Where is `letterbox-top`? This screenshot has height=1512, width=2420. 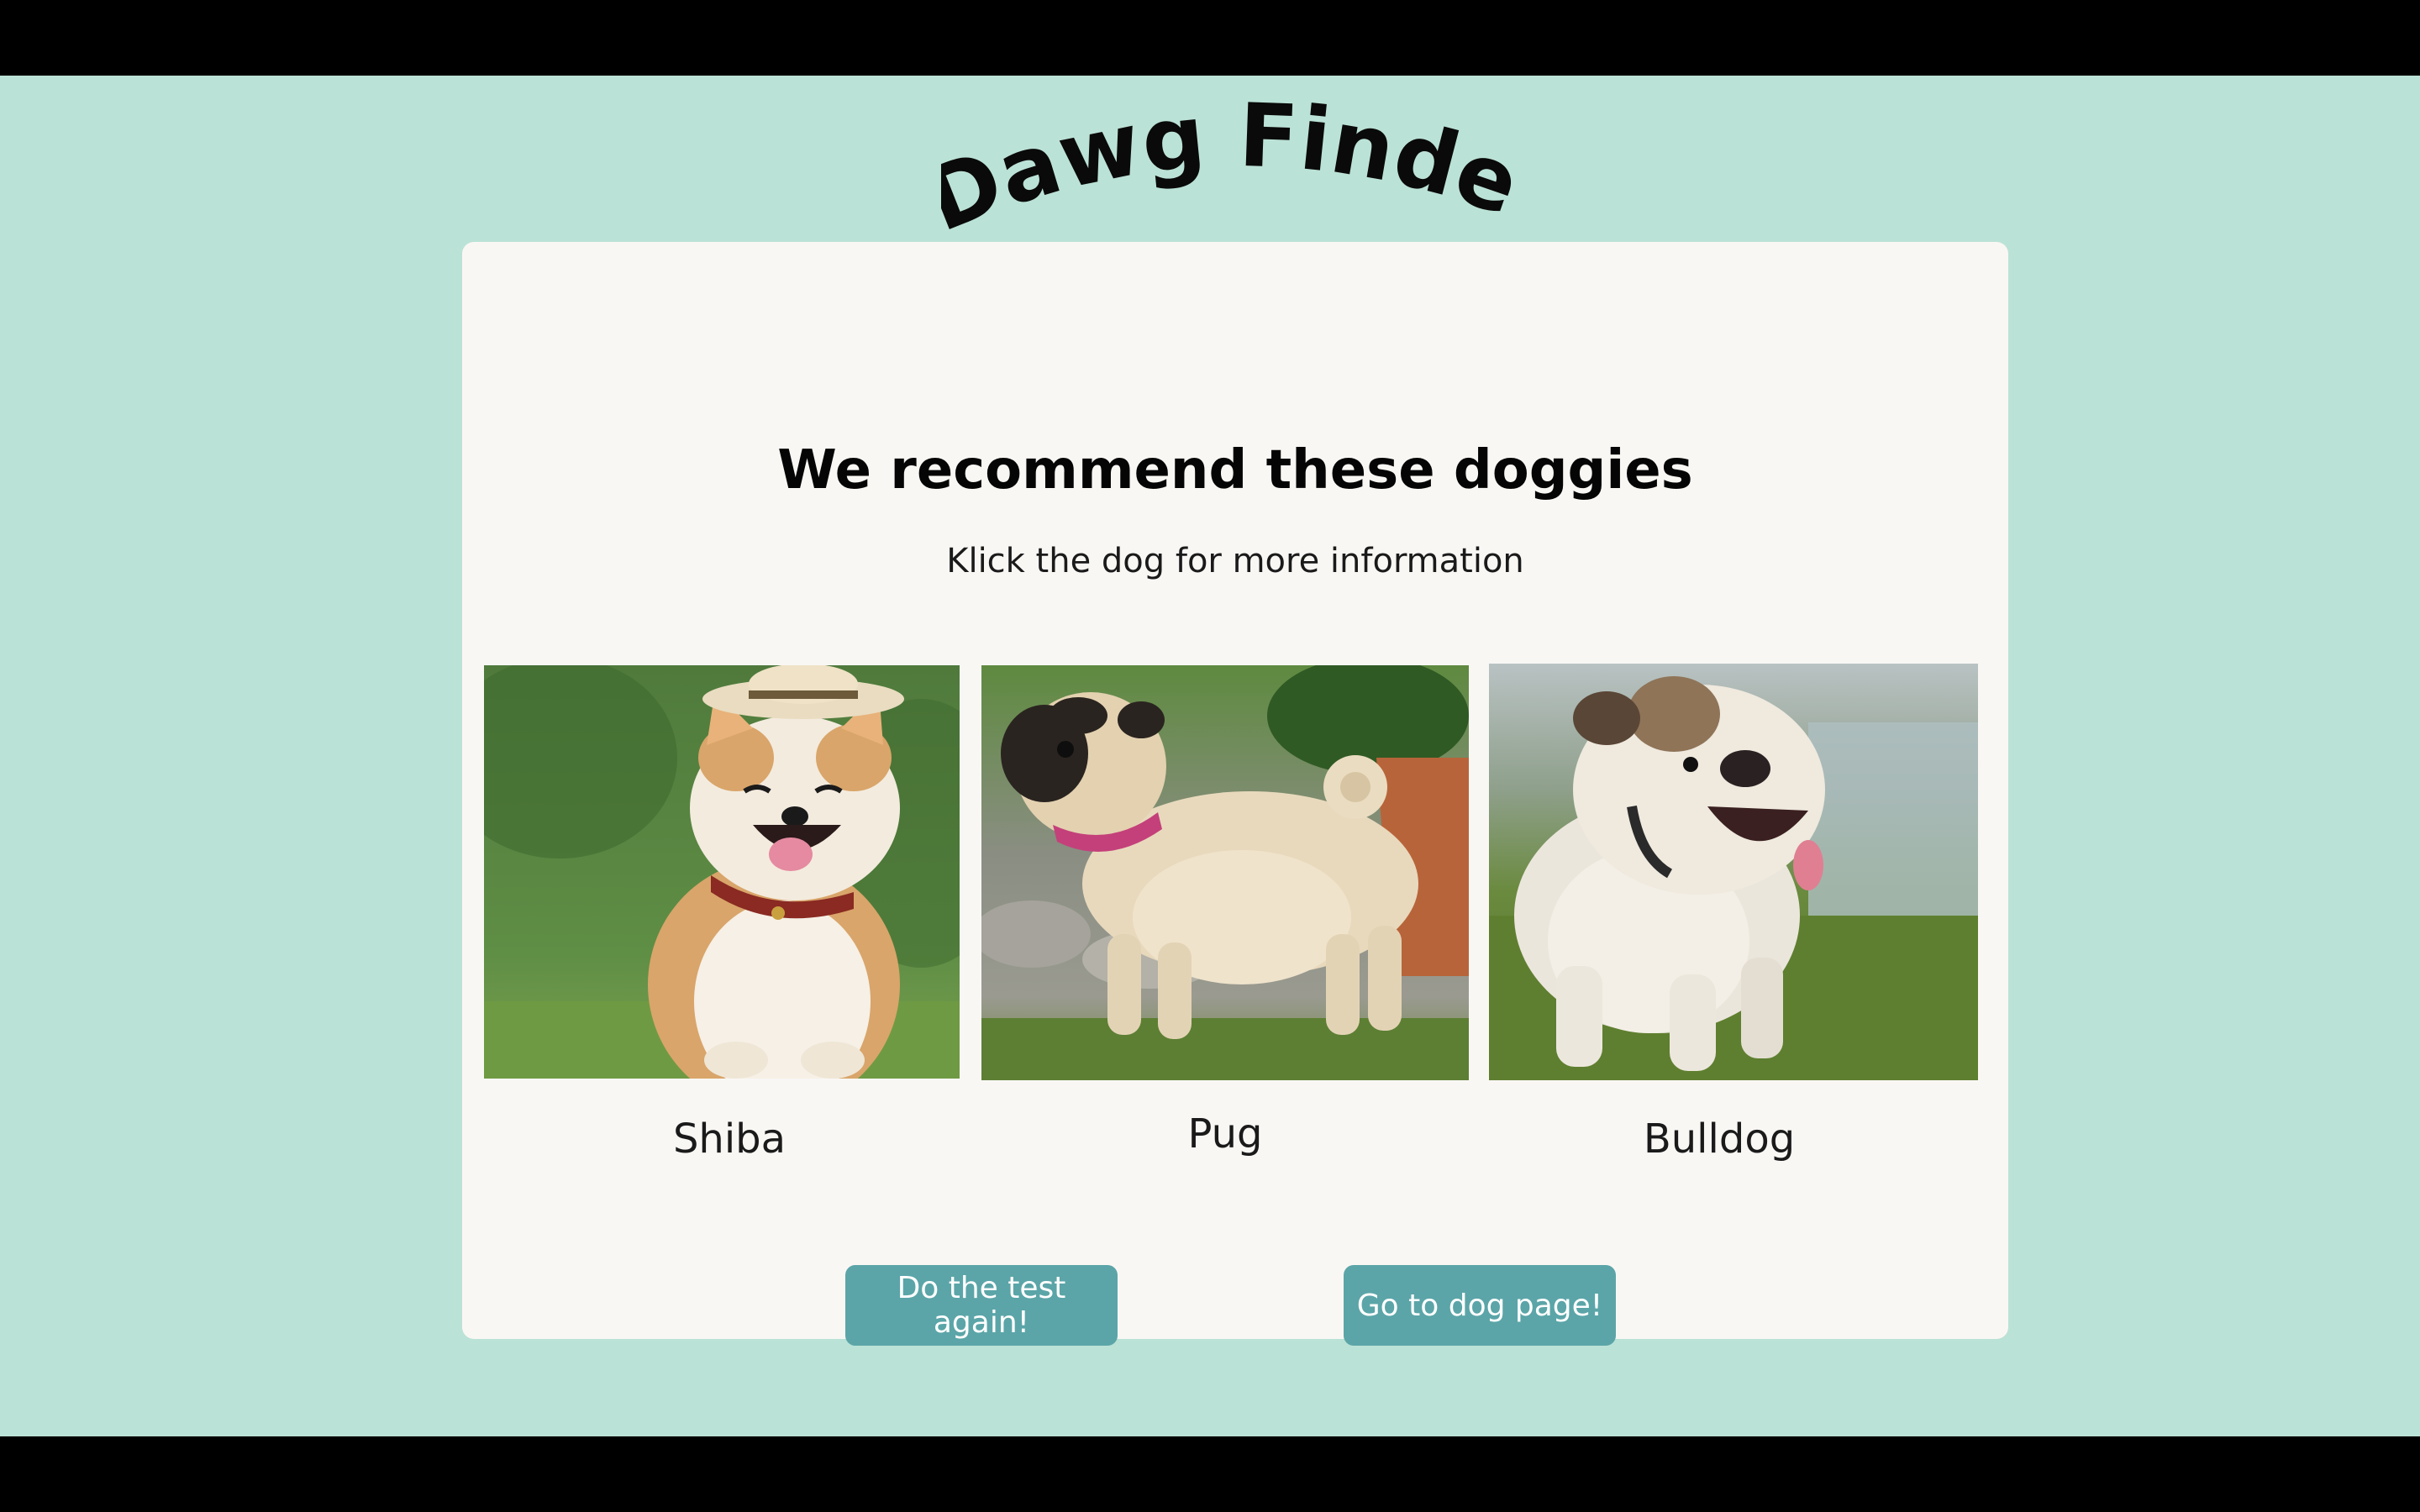
letterbox-top is located at coordinates (1210, 38).